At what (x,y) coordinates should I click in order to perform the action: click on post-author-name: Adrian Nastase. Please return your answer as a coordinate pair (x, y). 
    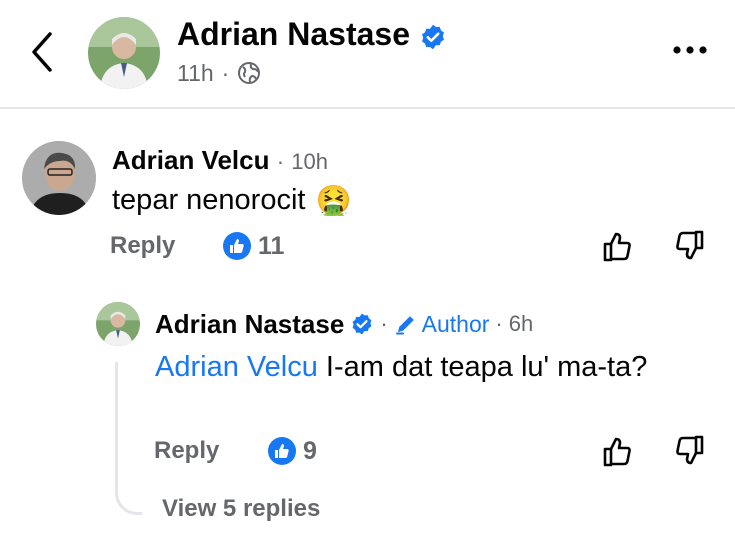
    Looking at the image, I should click on (312, 34).